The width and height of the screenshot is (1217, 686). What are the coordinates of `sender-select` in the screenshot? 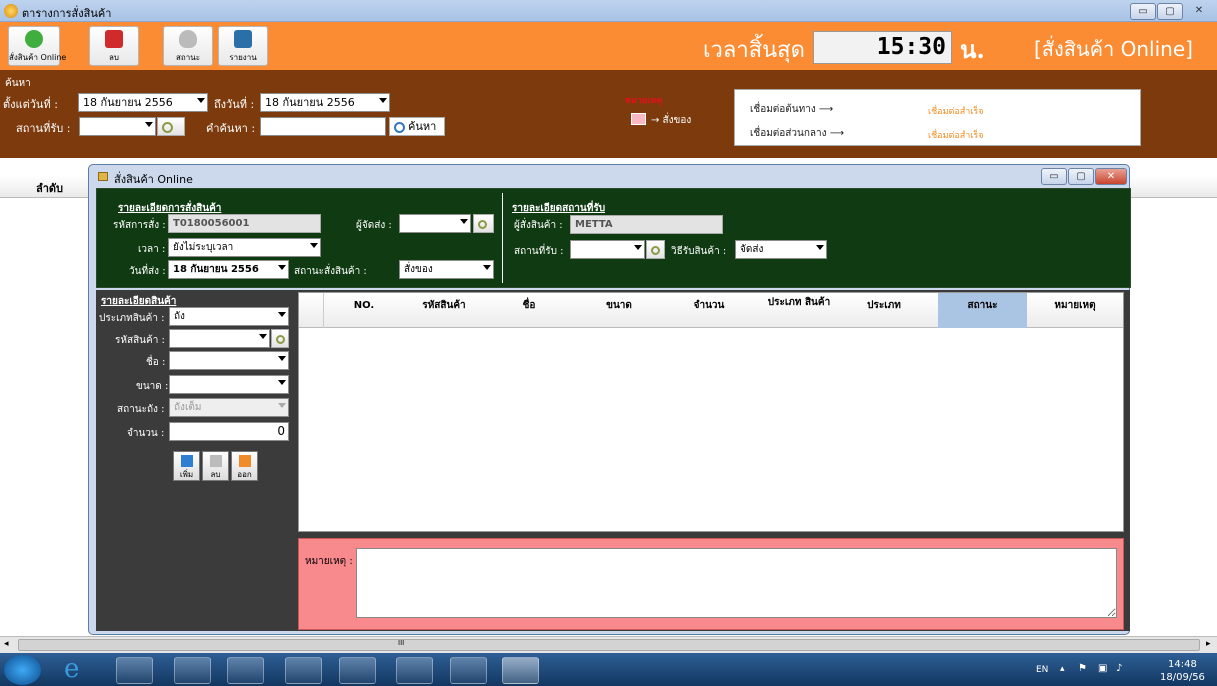 It's located at (435, 223).